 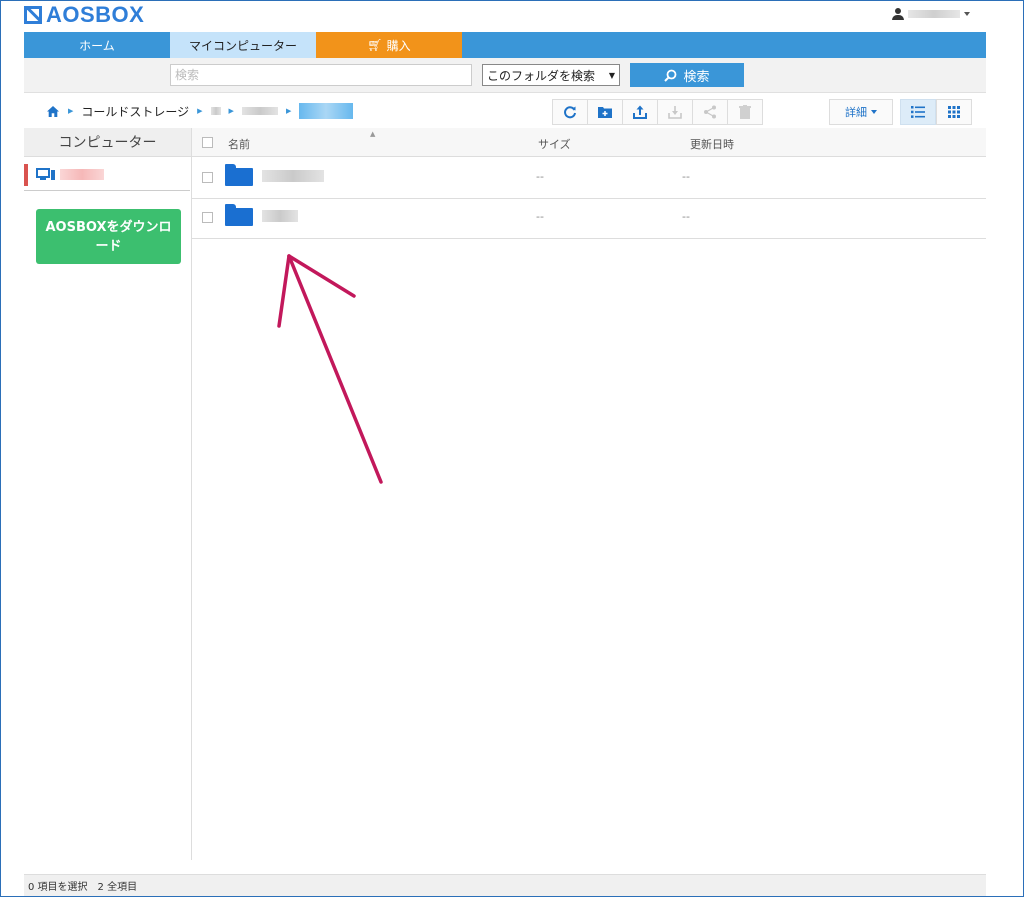 I want to click on aosbox-logo: AOSBOX, so click(x=84, y=14).